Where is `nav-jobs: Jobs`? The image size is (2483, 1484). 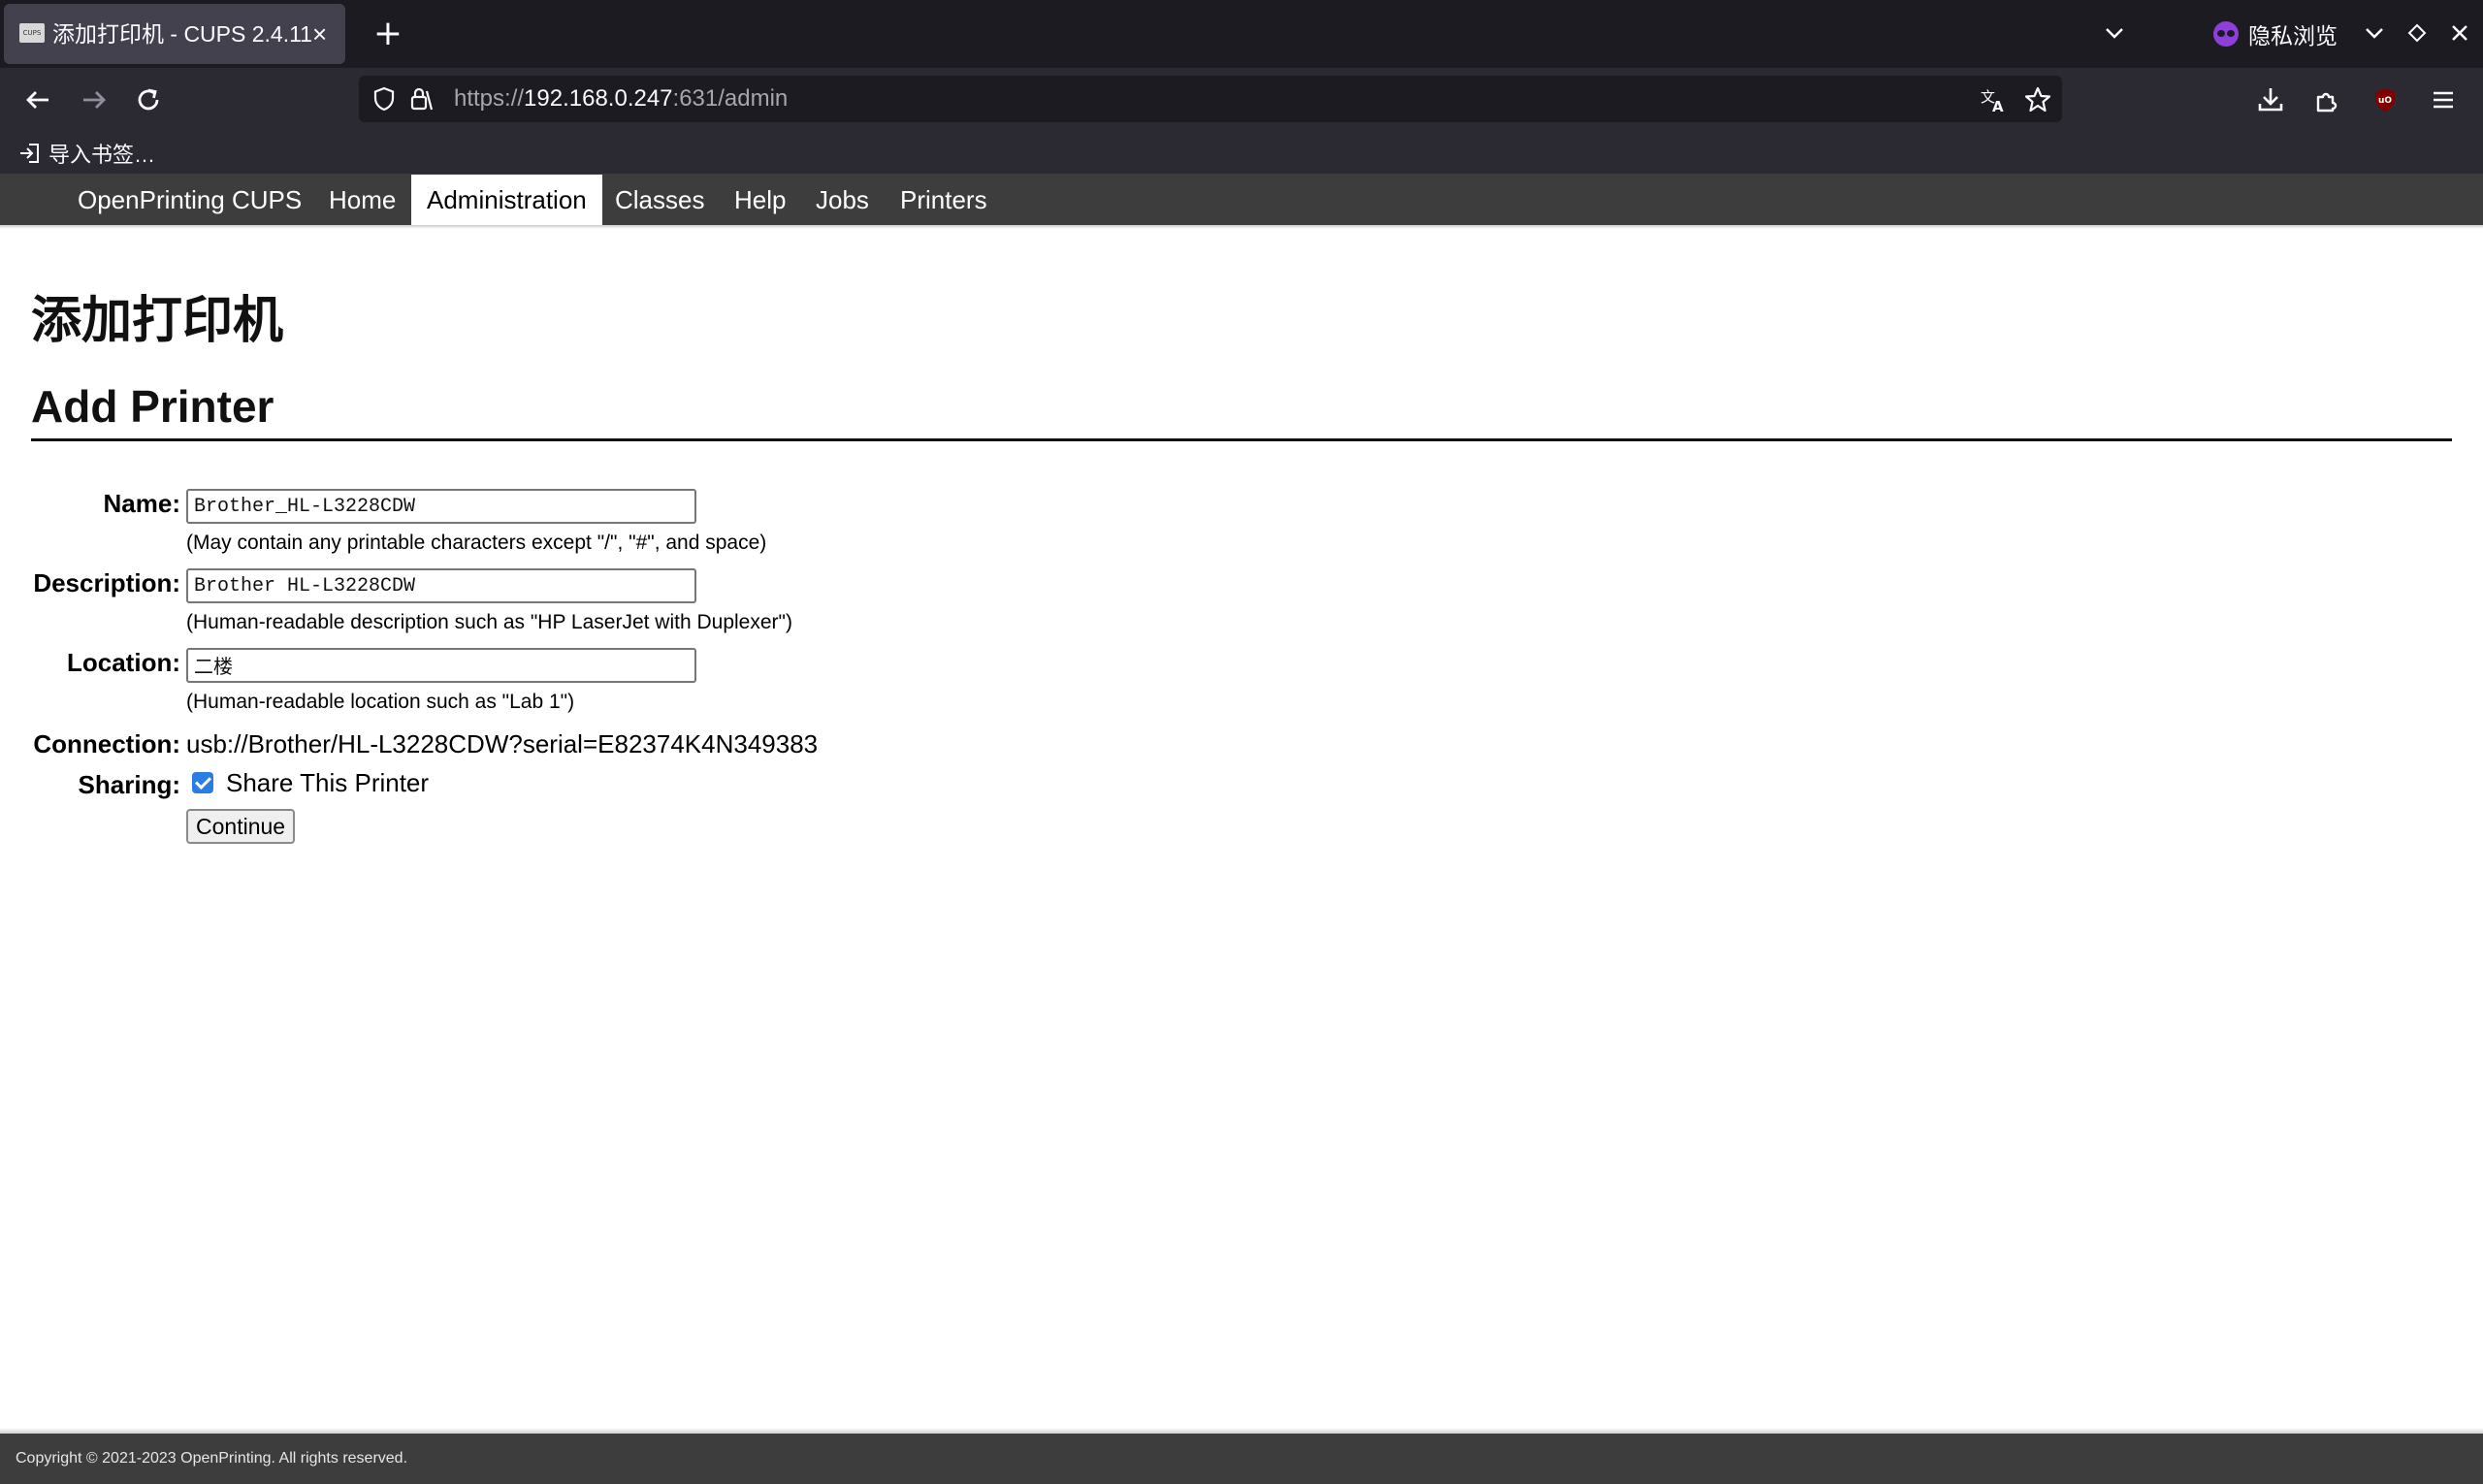
nav-jobs: Jobs is located at coordinates (843, 200).